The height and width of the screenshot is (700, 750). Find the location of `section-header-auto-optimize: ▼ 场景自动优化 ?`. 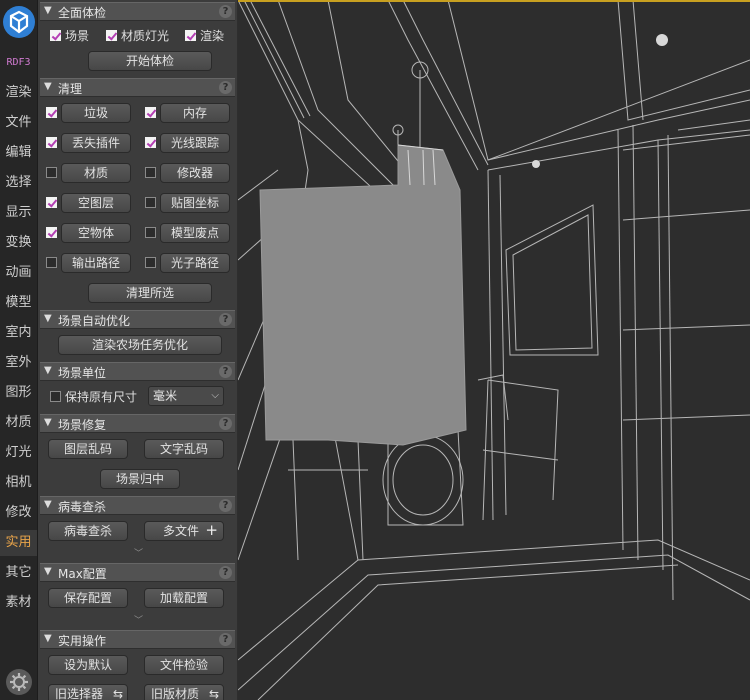

section-header-auto-optimize: ▼ 场景自动优化 ? is located at coordinates (137, 319).